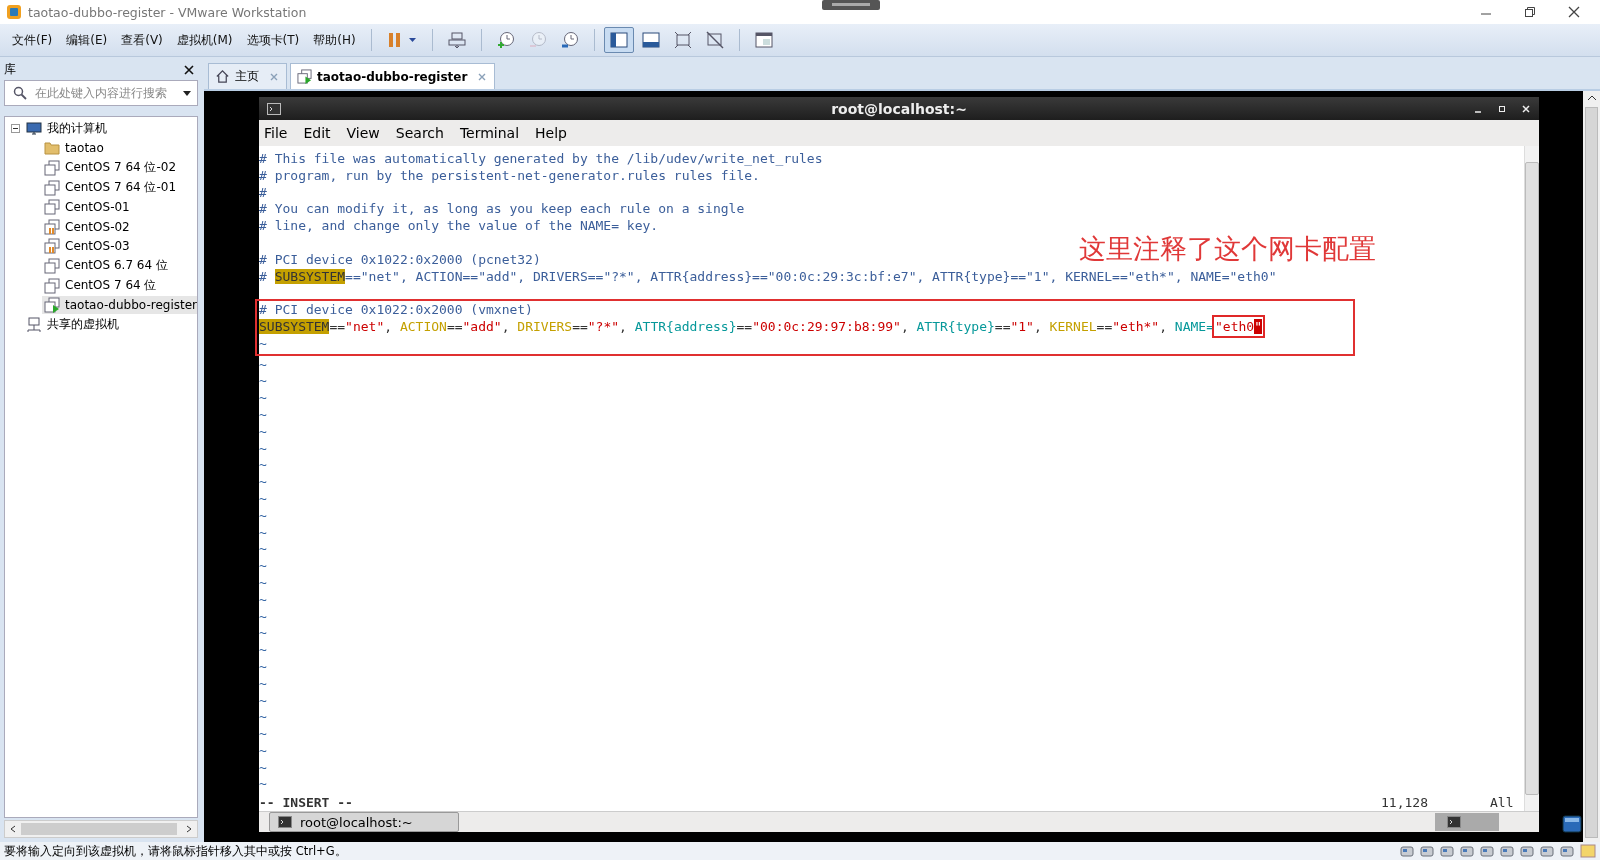 The image size is (1600, 860). What do you see at coordinates (1404, 803) in the screenshot?
I see `cursor-position: 11,128` at bounding box center [1404, 803].